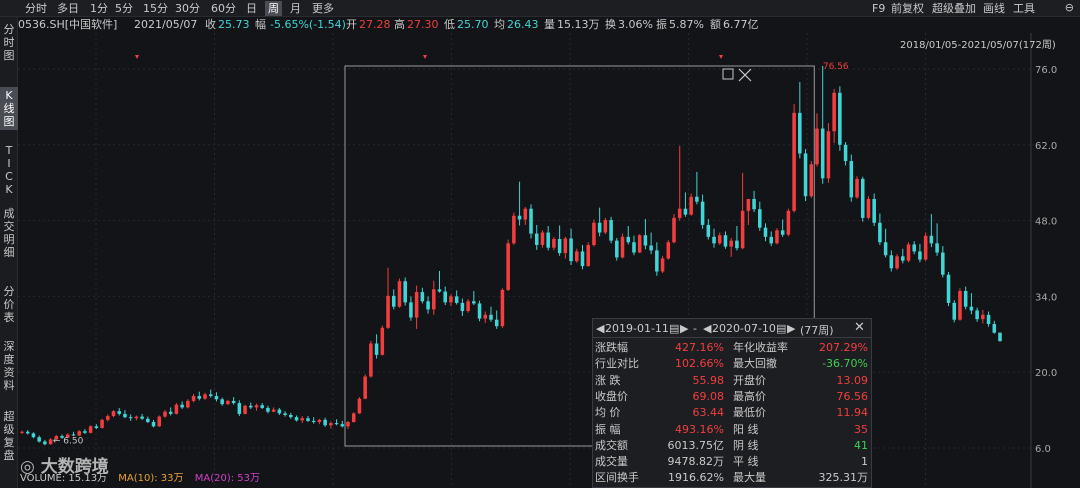 The image size is (1080, 488). What do you see at coordinates (732, 381) in the screenshot?
I see `stat-row: 涨 跌 55.98 开盘价 13.09` at bounding box center [732, 381].